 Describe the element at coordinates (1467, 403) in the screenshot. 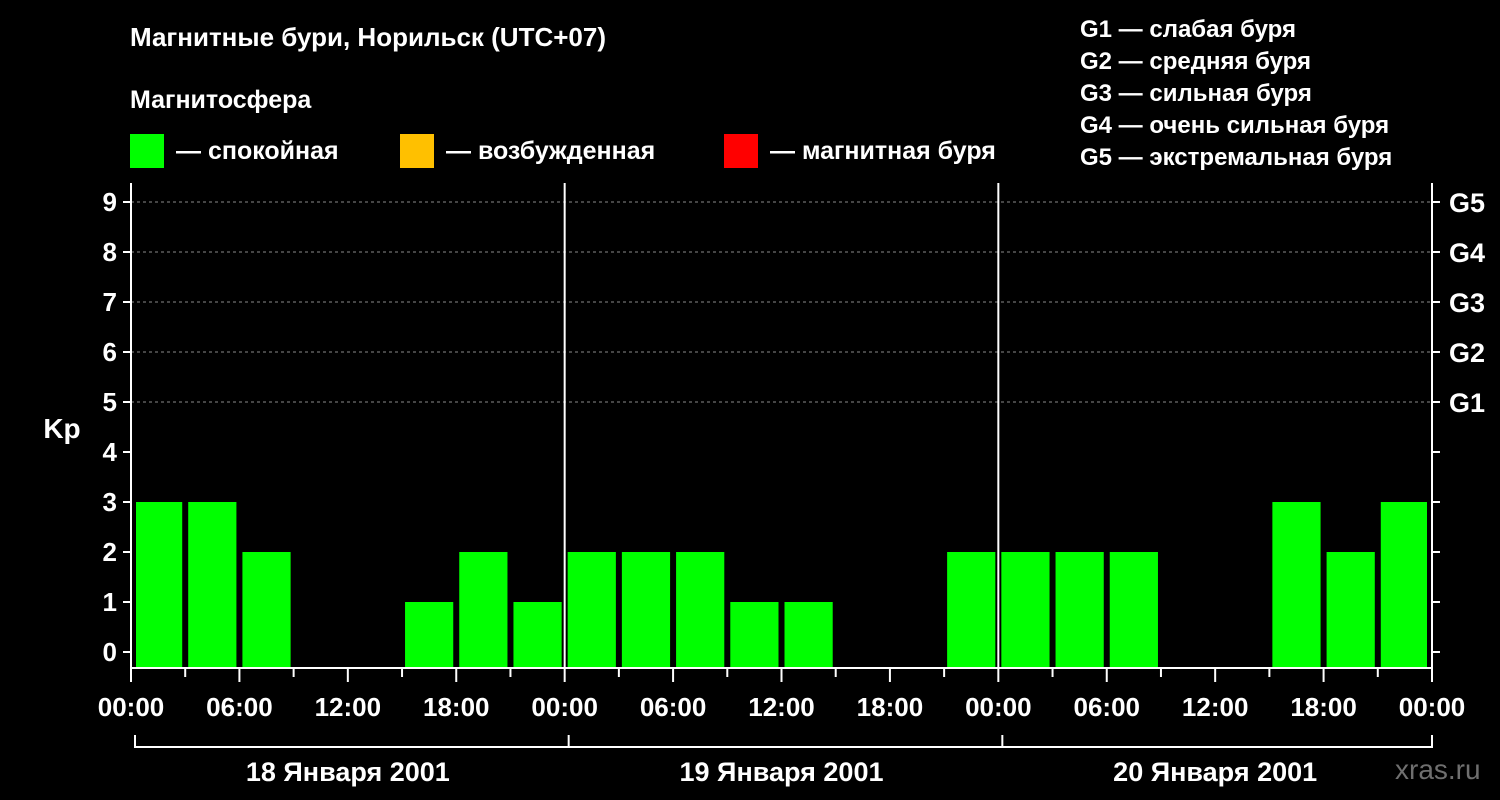

I see `g-level-label: G1` at that location.